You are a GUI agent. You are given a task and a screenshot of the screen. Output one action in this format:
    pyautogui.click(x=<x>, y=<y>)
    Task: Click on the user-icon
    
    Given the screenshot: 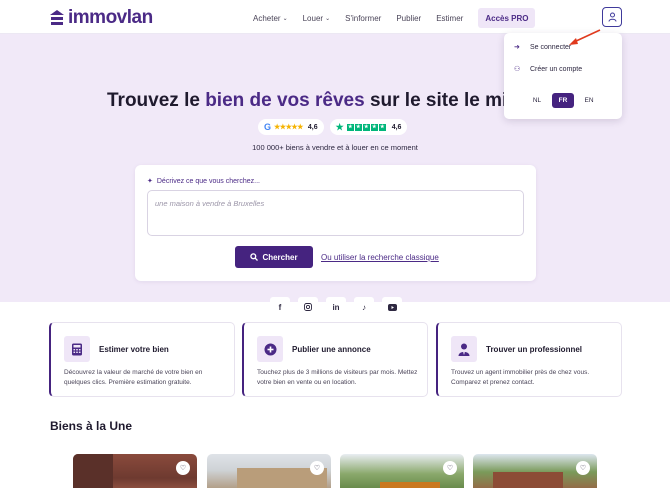 What is the action you would take?
    pyautogui.click(x=612, y=17)
    